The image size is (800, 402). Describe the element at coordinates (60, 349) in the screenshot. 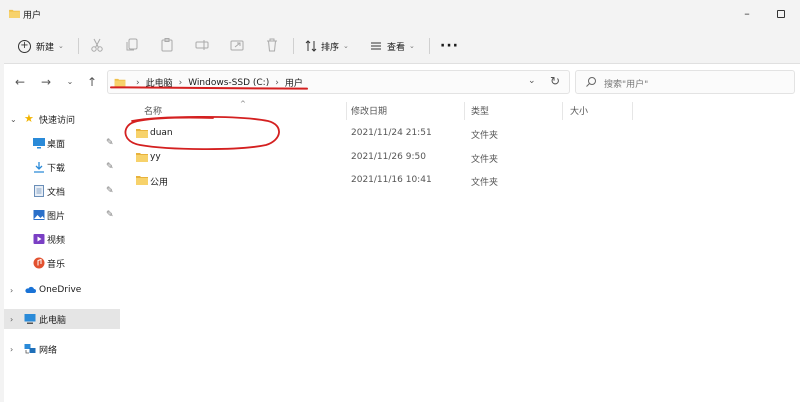

I see `sidebar-item-network: › 网络` at that location.